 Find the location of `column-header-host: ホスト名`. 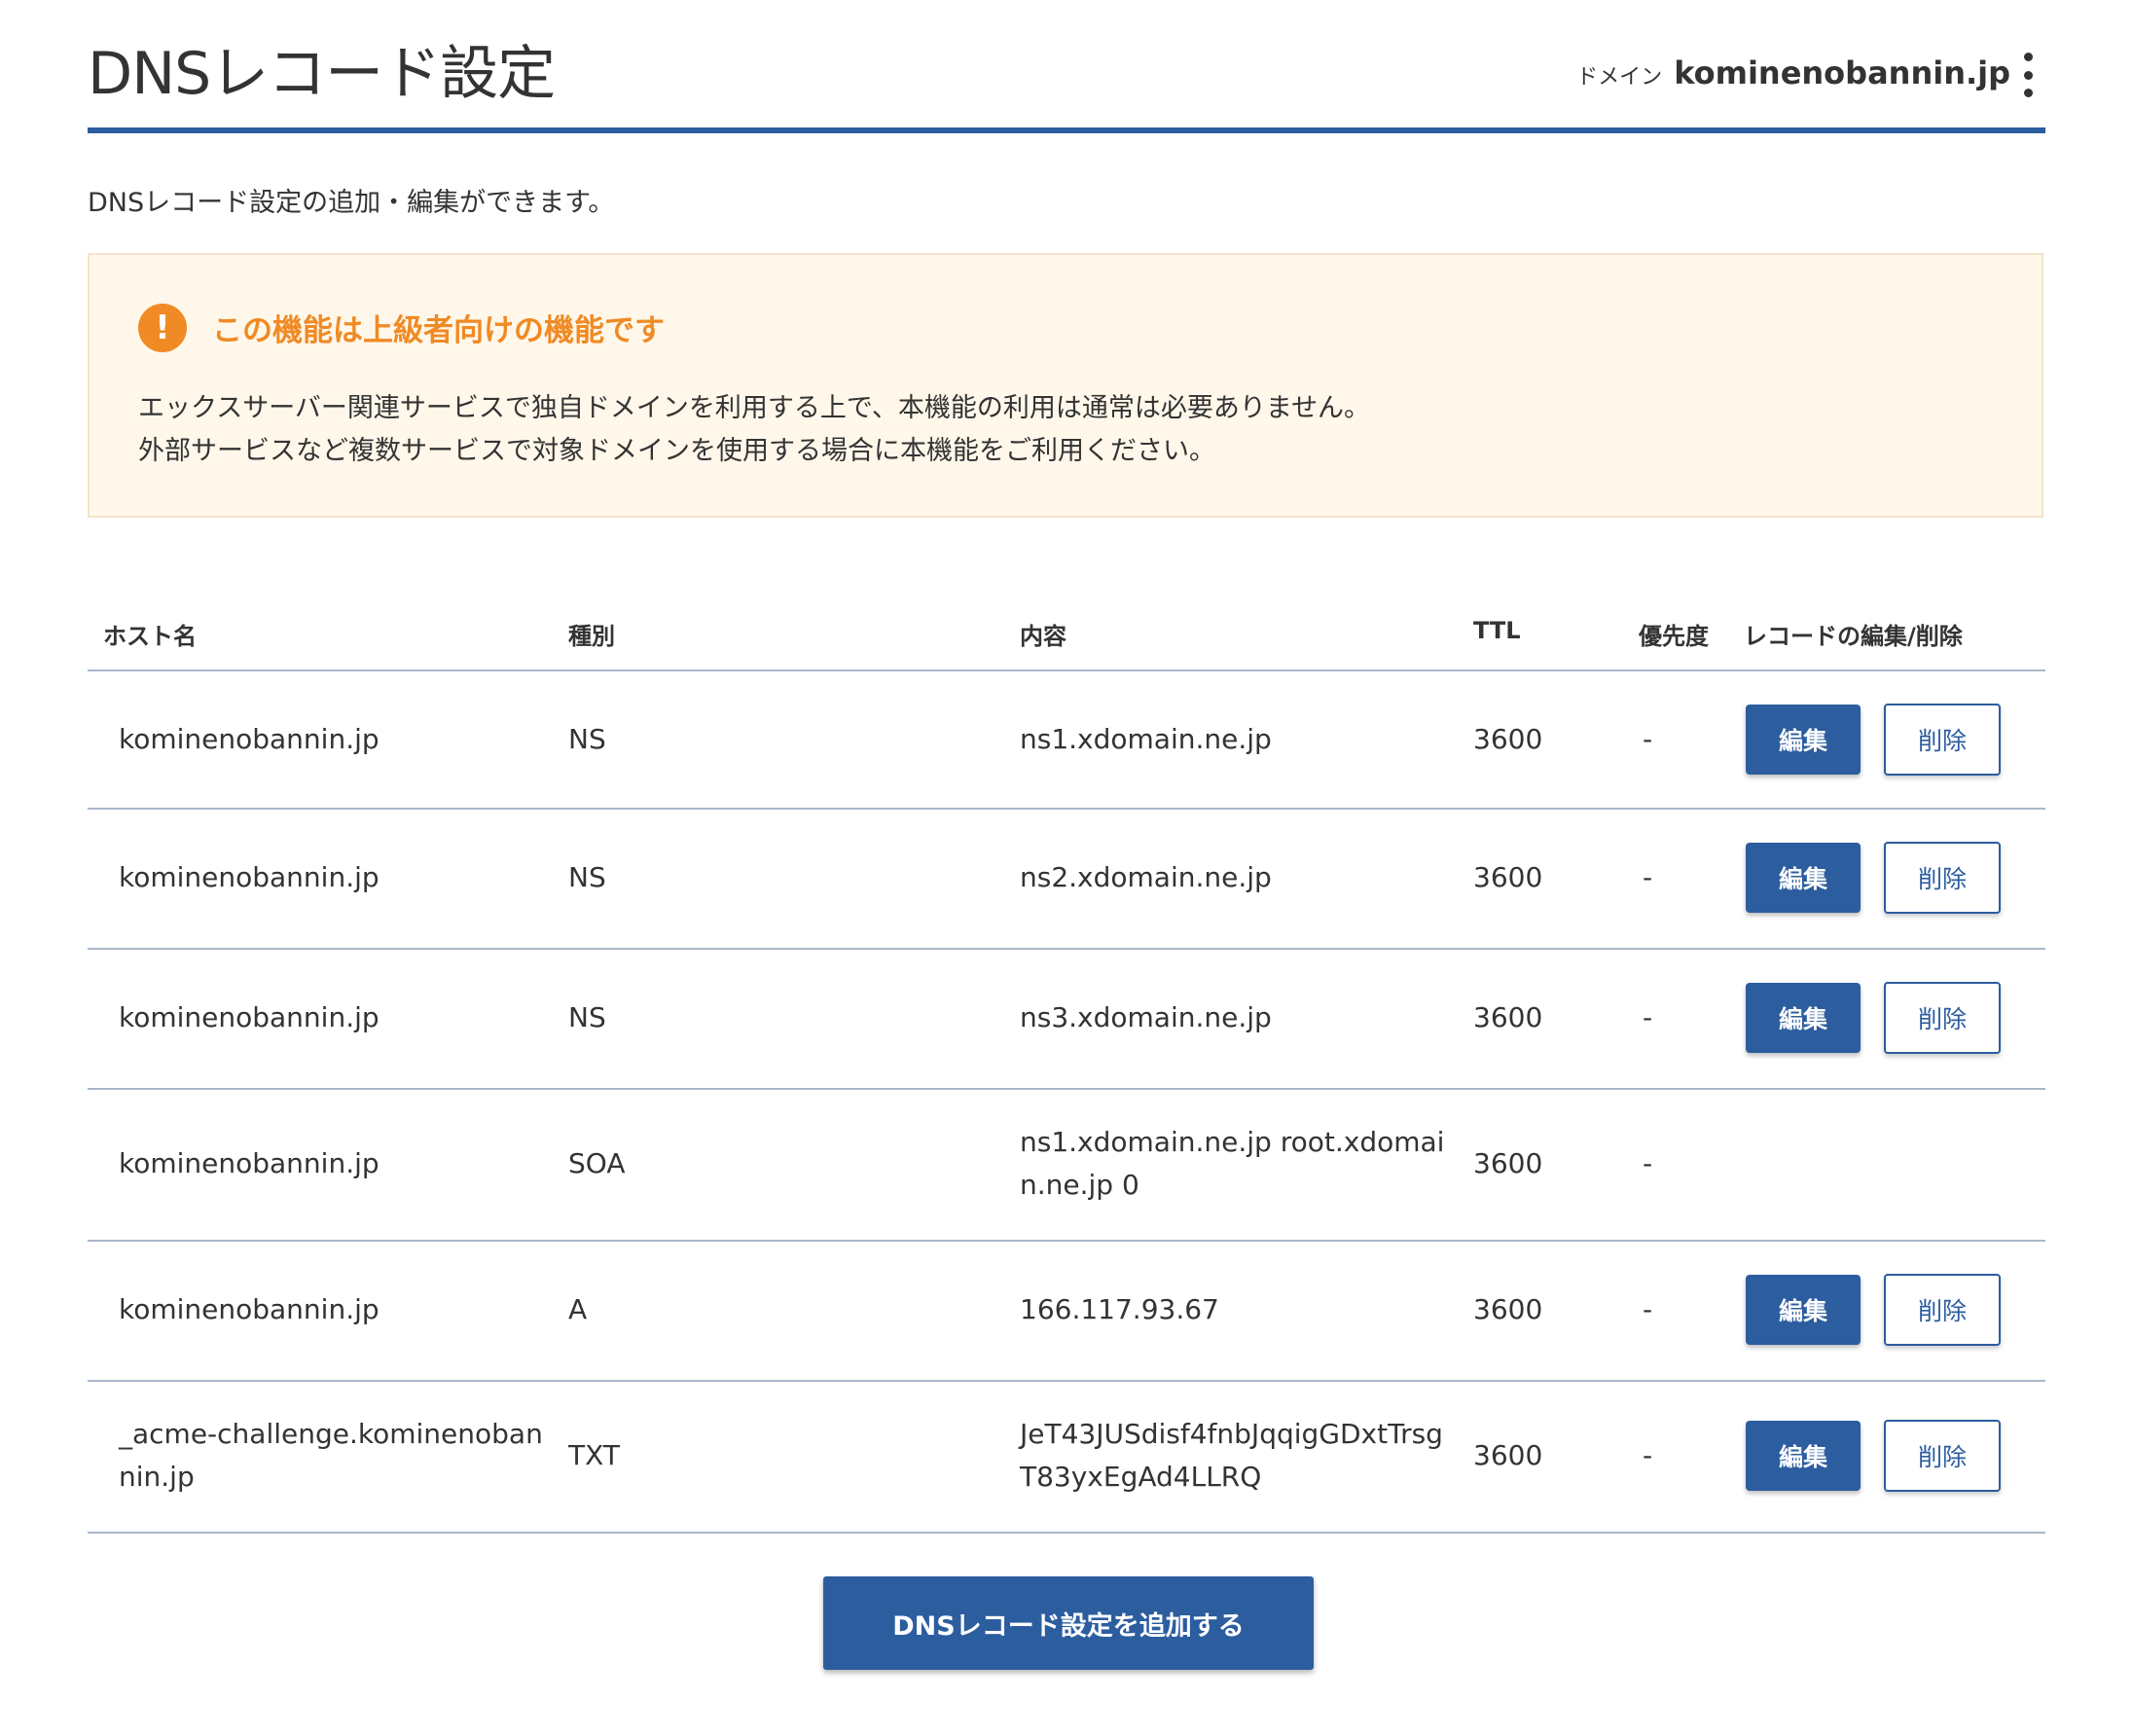

column-header-host: ホスト名 is located at coordinates (150, 637).